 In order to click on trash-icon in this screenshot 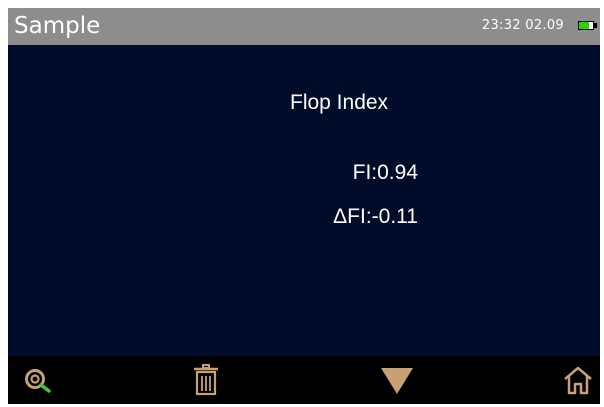, I will do `click(206, 380)`.